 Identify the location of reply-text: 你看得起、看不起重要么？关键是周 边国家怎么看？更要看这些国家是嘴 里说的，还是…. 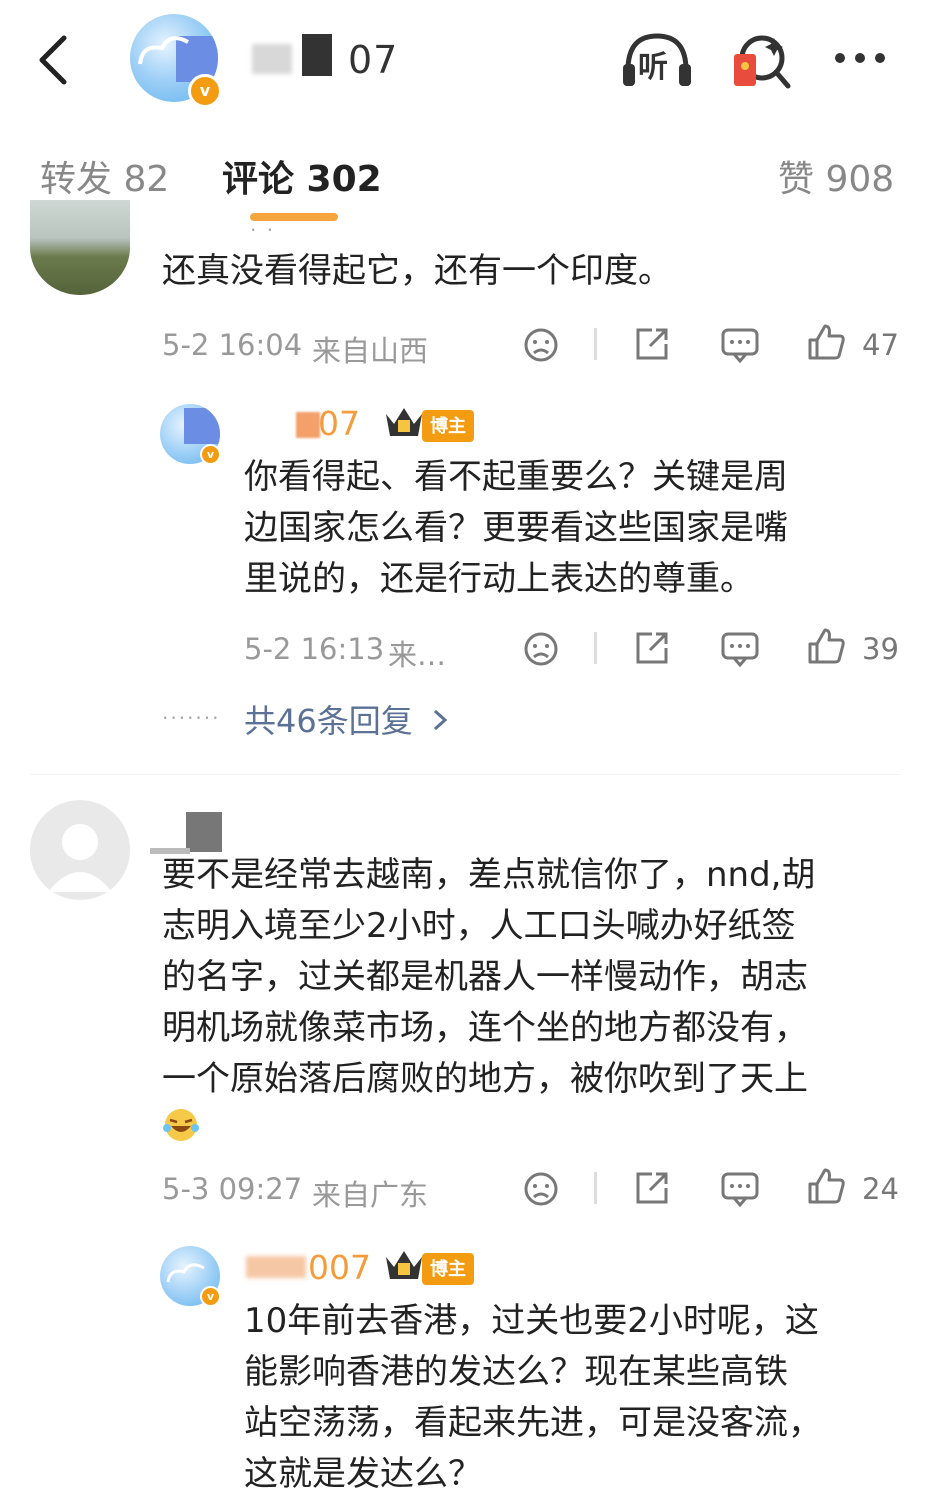
(574, 528).